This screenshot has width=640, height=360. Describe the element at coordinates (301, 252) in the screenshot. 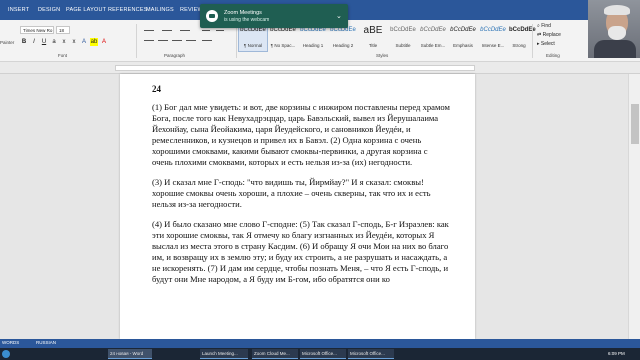

I see `paragraph-3: (4) И было сказано мне слово Г-сподне` at that location.